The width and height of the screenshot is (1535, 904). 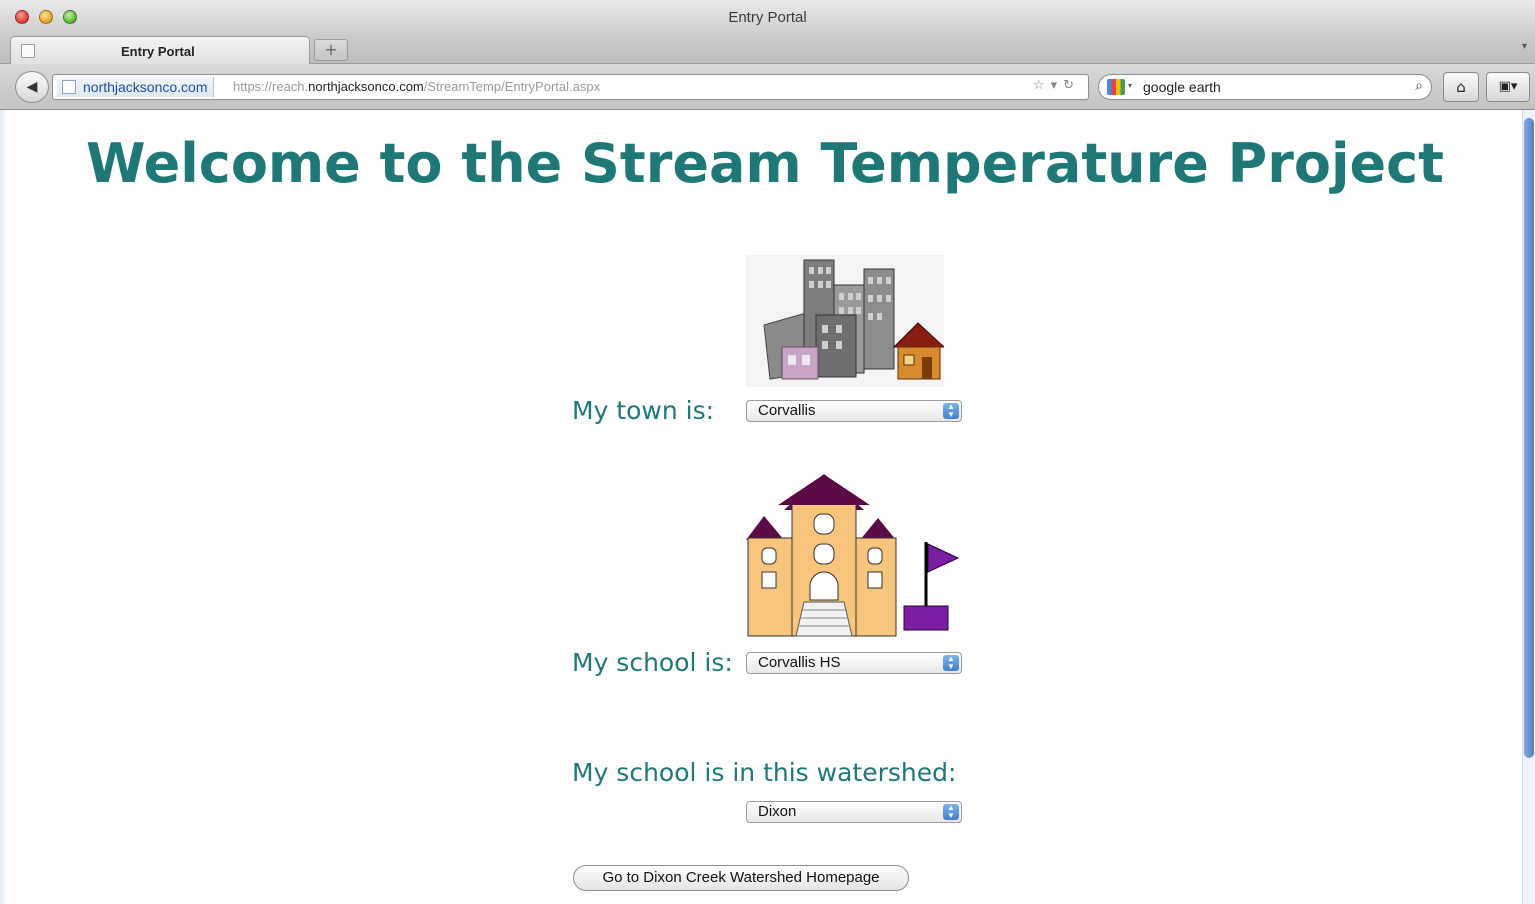 I want to click on back-arrow-icon: ◀, so click(x=32, y=87).